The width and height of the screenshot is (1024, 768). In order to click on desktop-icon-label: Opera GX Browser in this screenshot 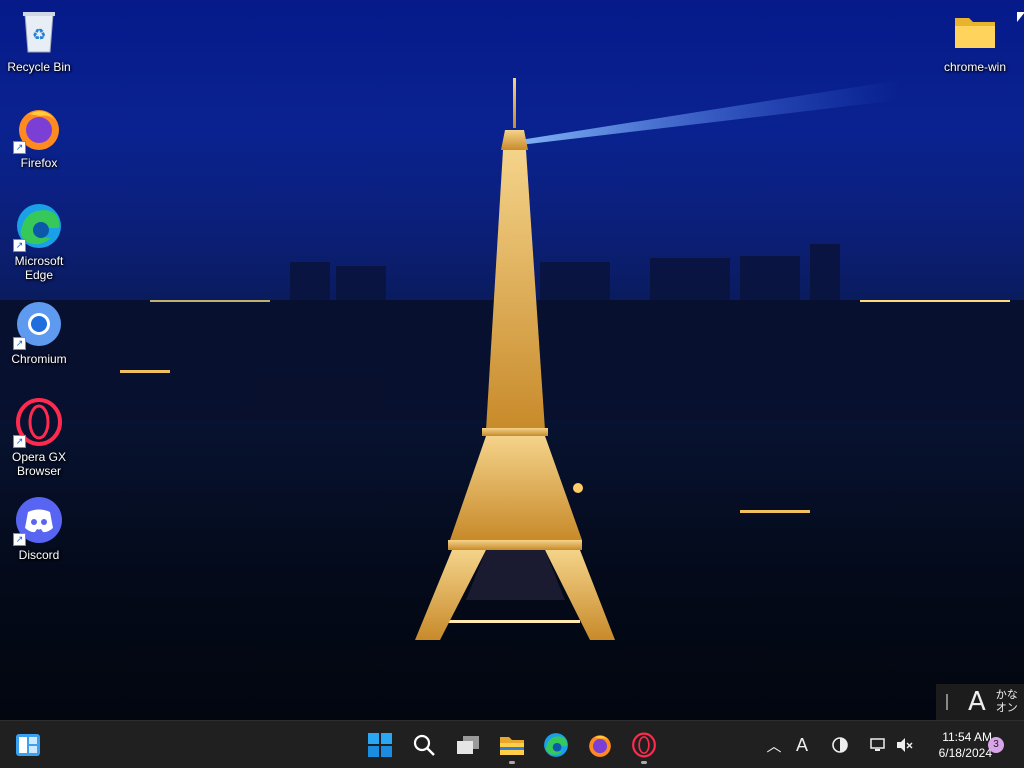, I will do `click(39, 464)`.